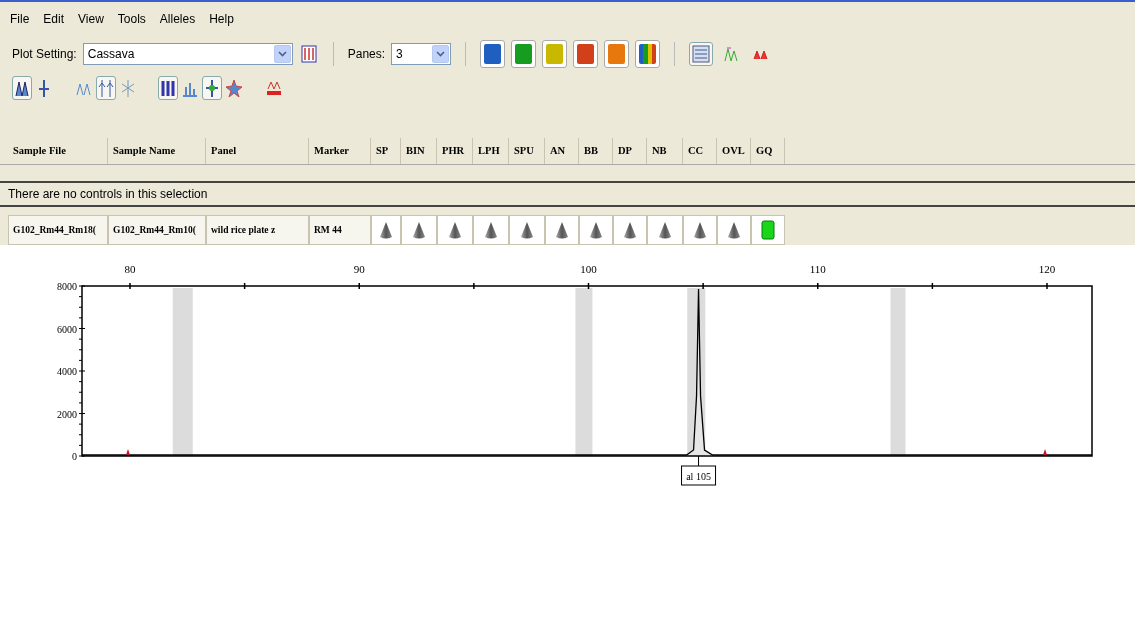 This screenshot has width=1135, height=643. What do you see at coordinates (221, 18) in the screenshot?
I see `menu-item: Help` at bounding box center [221, 18].